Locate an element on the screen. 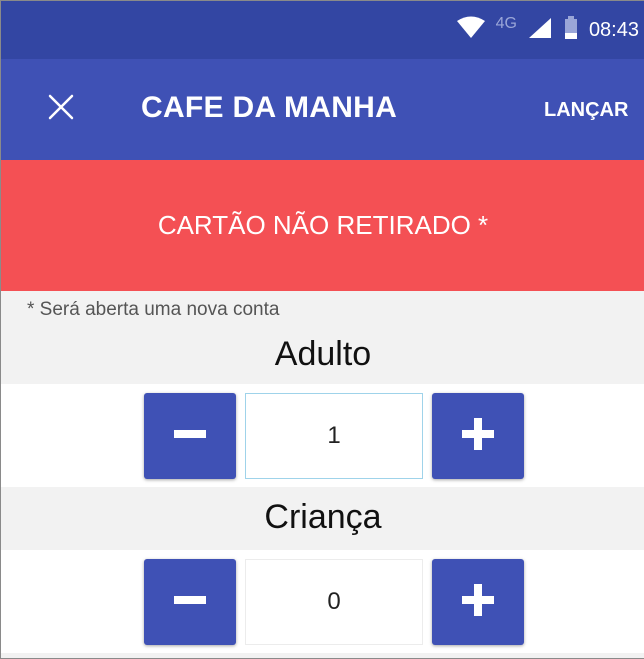  battery-icon is located at coordinates (571, 30).